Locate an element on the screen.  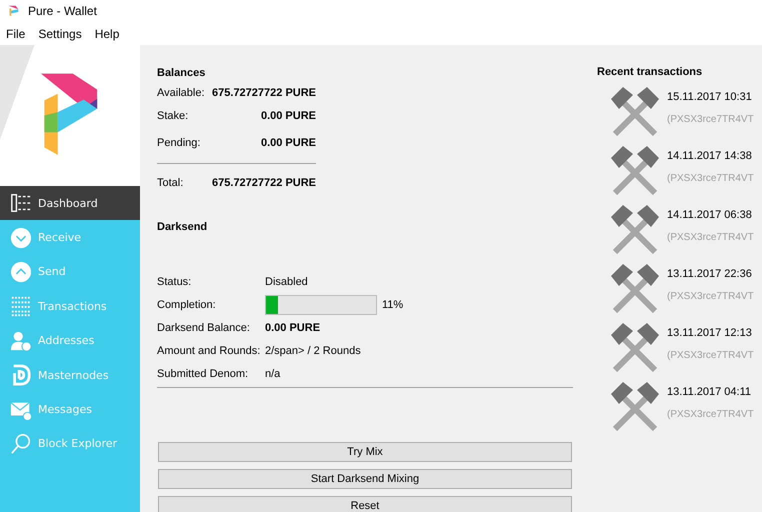
completion-label: Completion: is located at coordinates (187, 304).